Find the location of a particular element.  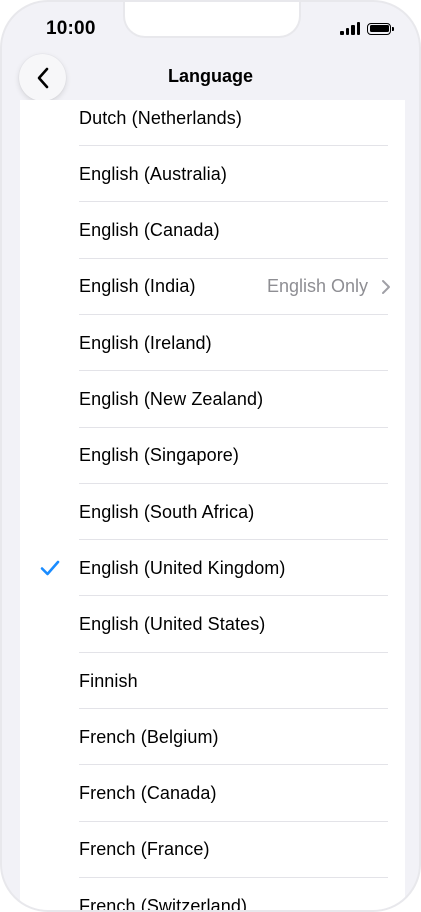

language-item: French (Belgium) is located at coordinates (212, 737).